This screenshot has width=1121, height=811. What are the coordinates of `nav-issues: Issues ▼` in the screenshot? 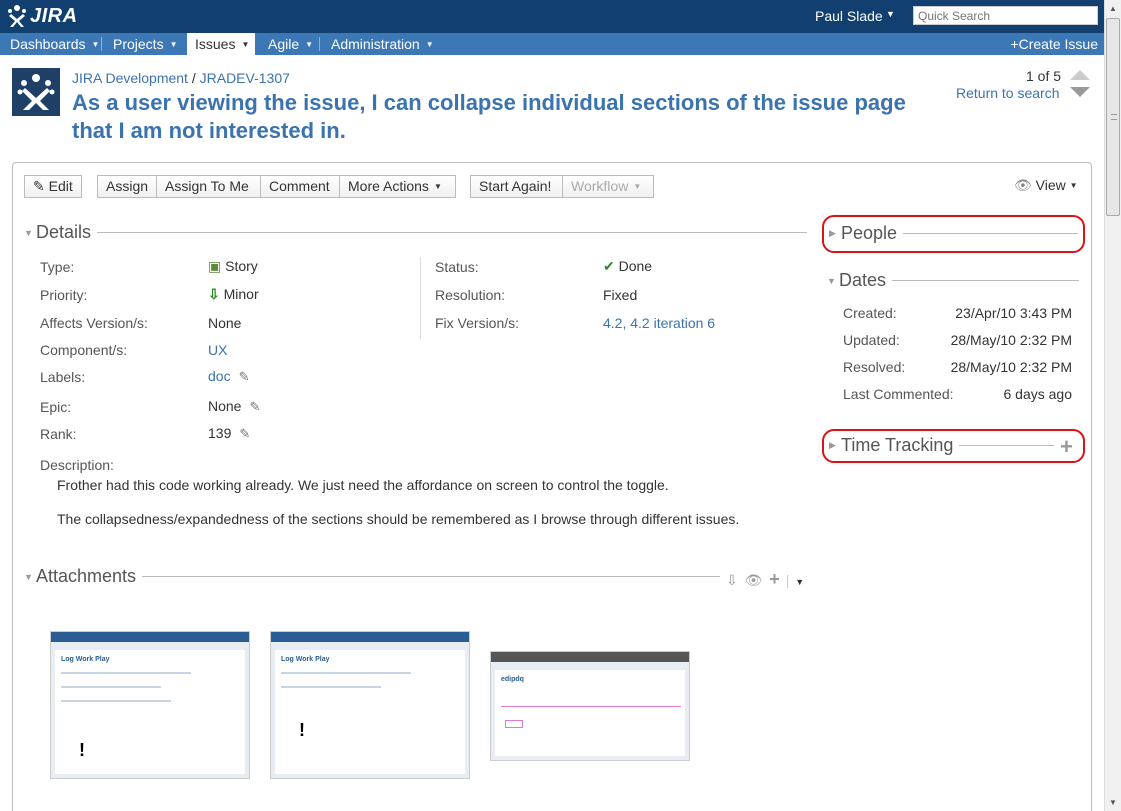 It's located at (221, 44).